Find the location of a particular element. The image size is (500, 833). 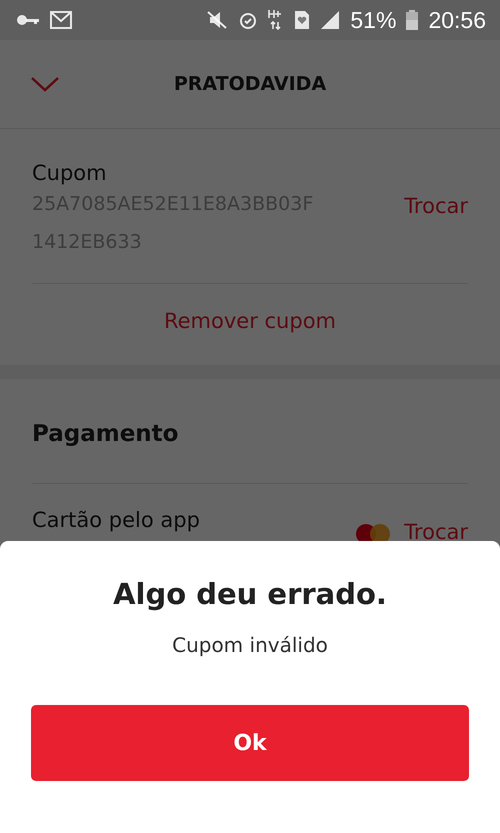

dialog-message: Cupom inválido is located at coordinates (250, 645).